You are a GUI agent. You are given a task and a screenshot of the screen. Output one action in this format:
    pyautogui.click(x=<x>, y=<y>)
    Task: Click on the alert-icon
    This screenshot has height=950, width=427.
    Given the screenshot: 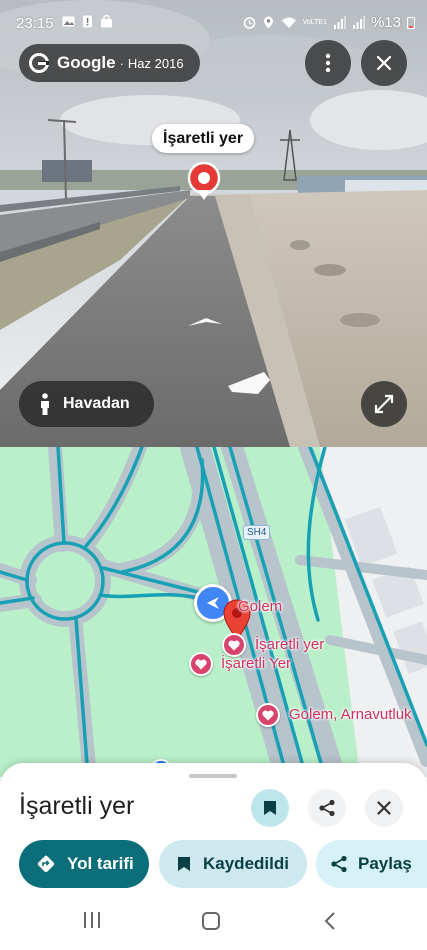 What is the action you would take?
    pyautogui.click(x=87, y=21)
    